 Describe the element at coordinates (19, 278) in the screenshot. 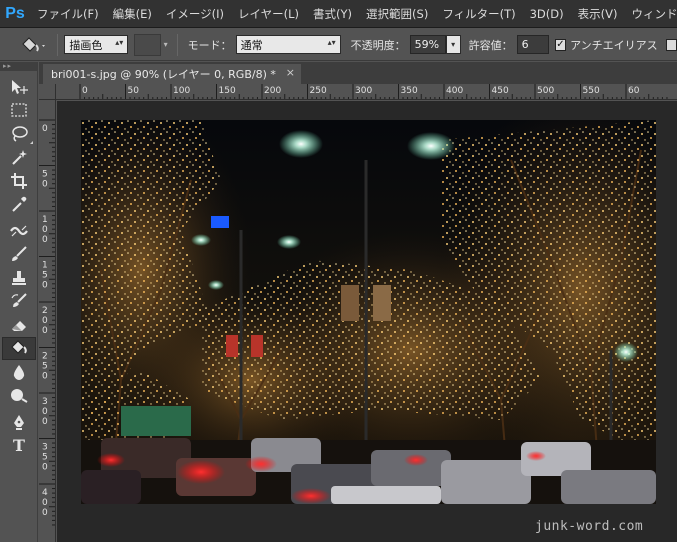

I see `clone-stamp-tool` at that location.